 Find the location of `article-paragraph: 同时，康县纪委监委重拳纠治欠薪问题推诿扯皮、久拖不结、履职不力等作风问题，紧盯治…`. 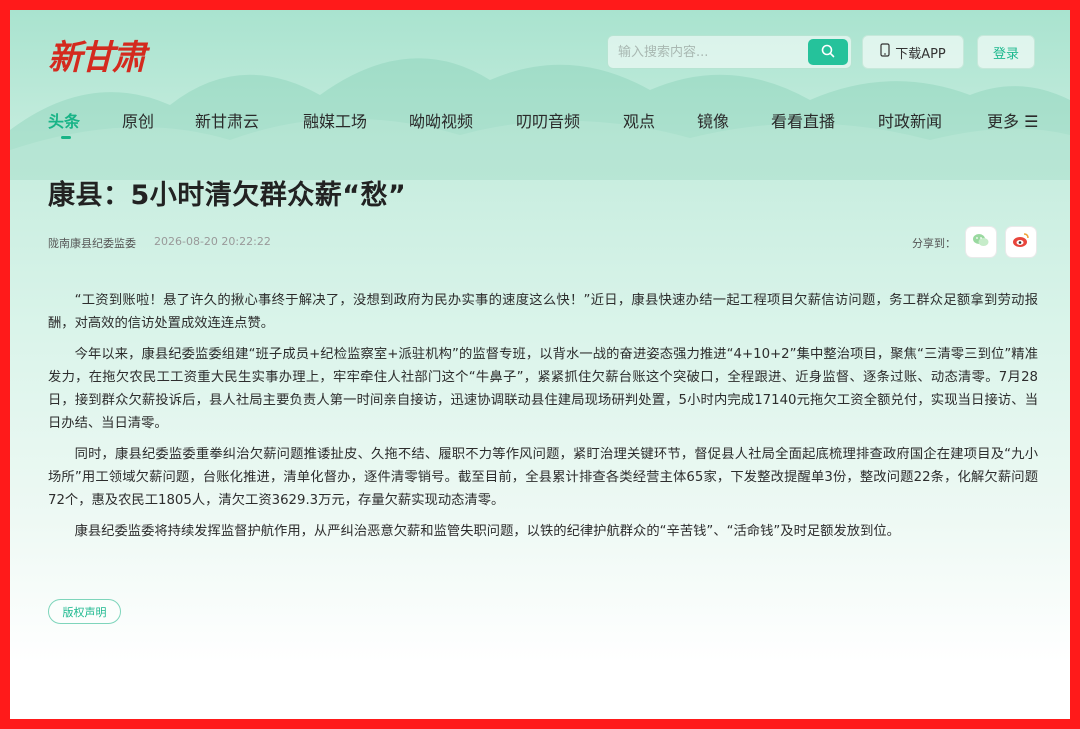

article-paragraph: 同时，康县纪委监委重拳纠治欠薪问题推诿扯皮、久拖不结、履职不力等作风问题，紧盯治… is located at coordinates (543, 477).